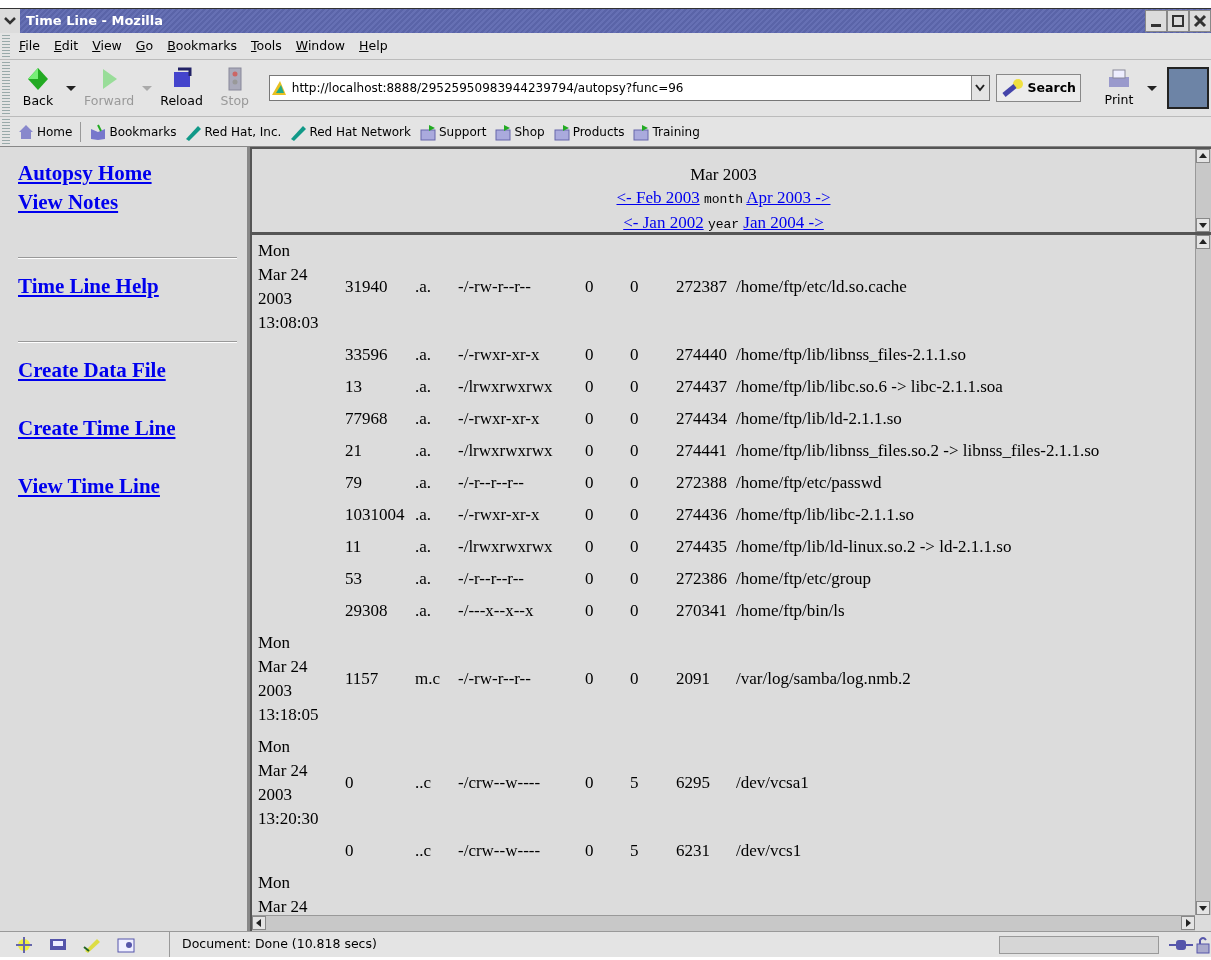 The height and width of the screenshot is (960, 1211). What do you see at coordinates (283, 893) in the screenshot?
I see `date-cell-text: Mon Mar 24` at bounding box center [283, 893].